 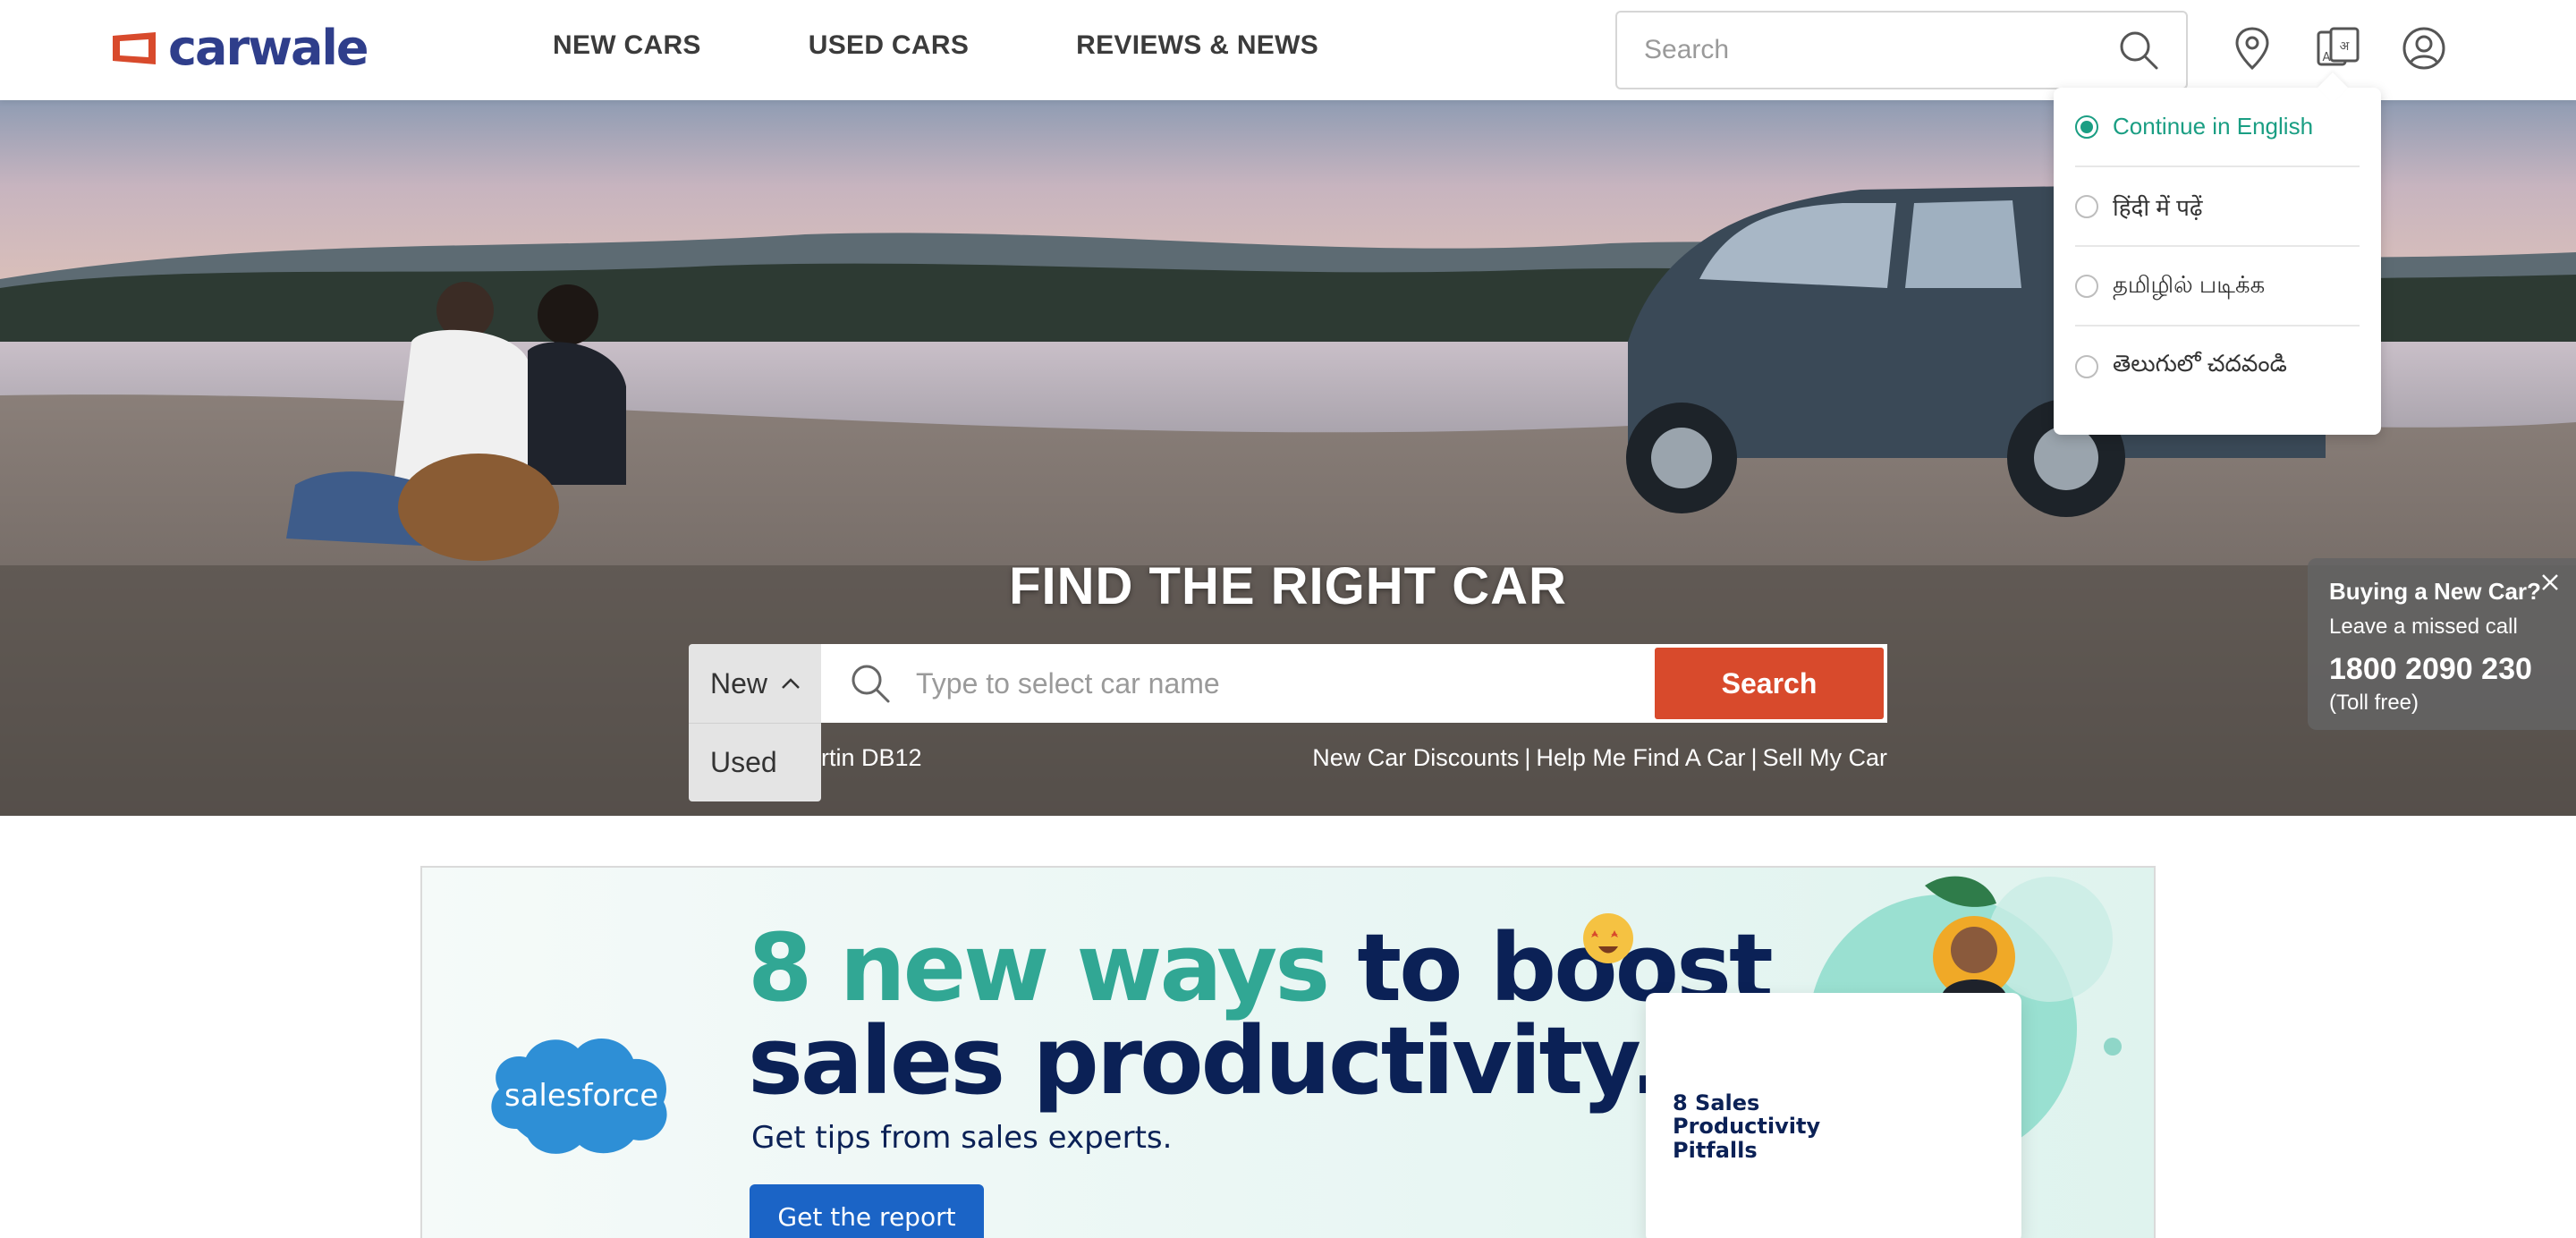 I want to click on main-nav: NEW CARS USED CARS REVIEWS & NEWS, so click(x=935, y=45).